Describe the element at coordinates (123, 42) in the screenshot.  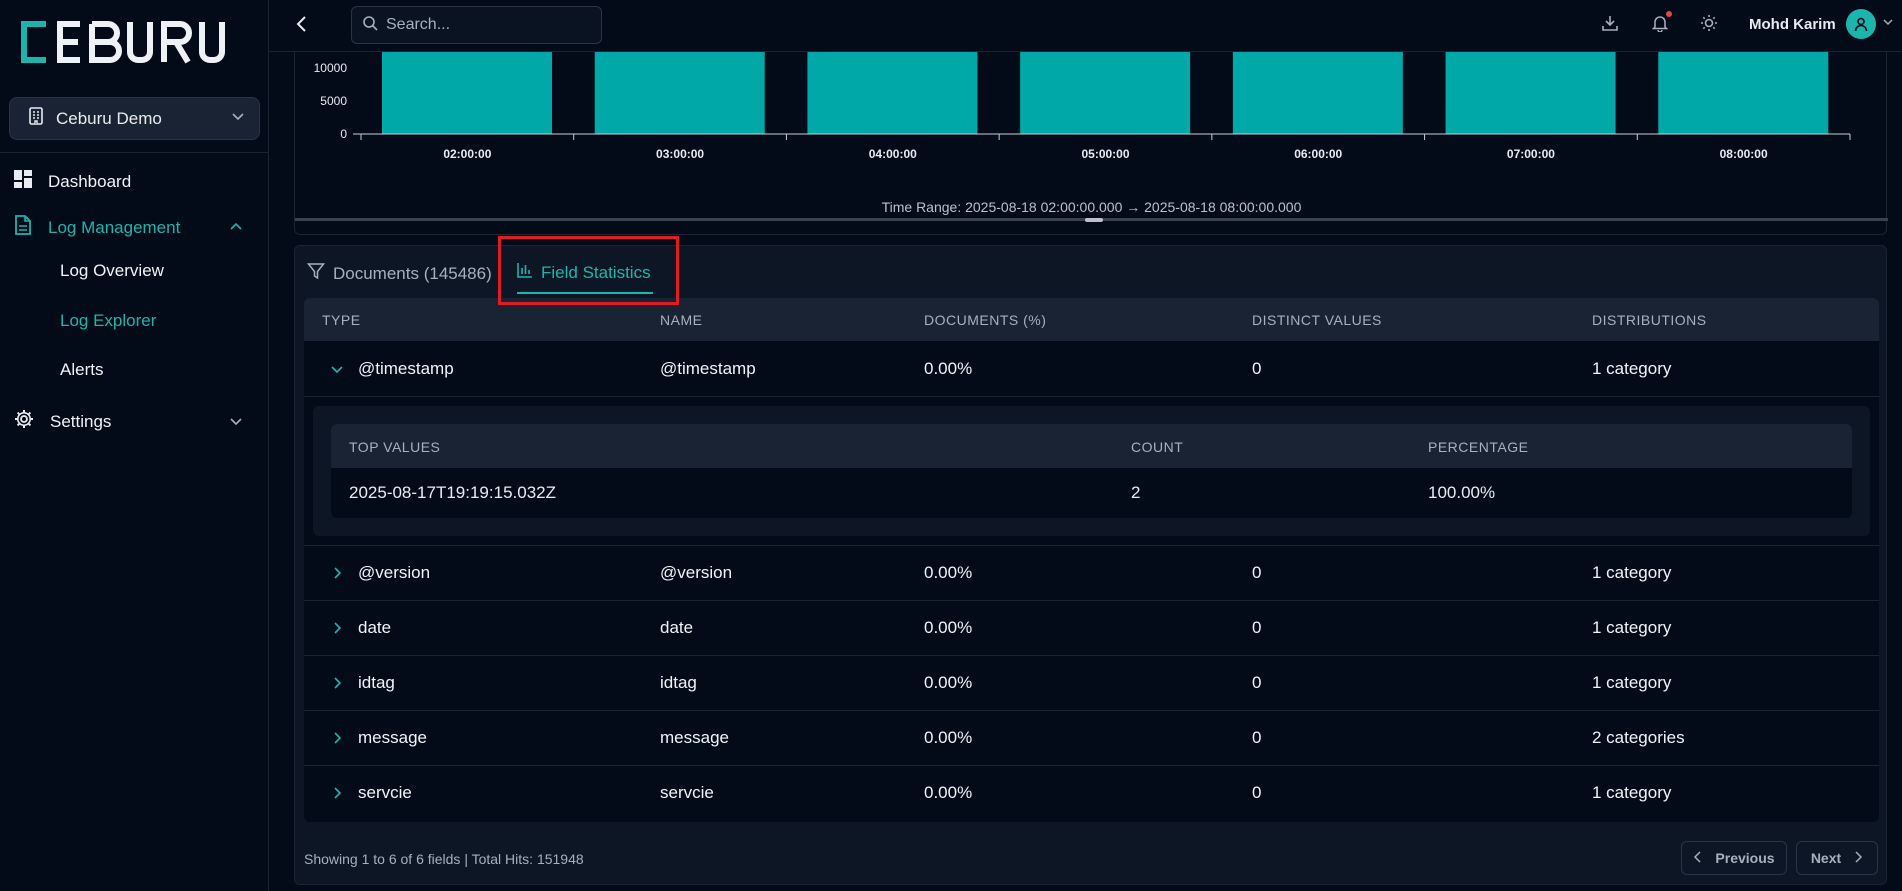
I see `logo-wordmark` at that location.